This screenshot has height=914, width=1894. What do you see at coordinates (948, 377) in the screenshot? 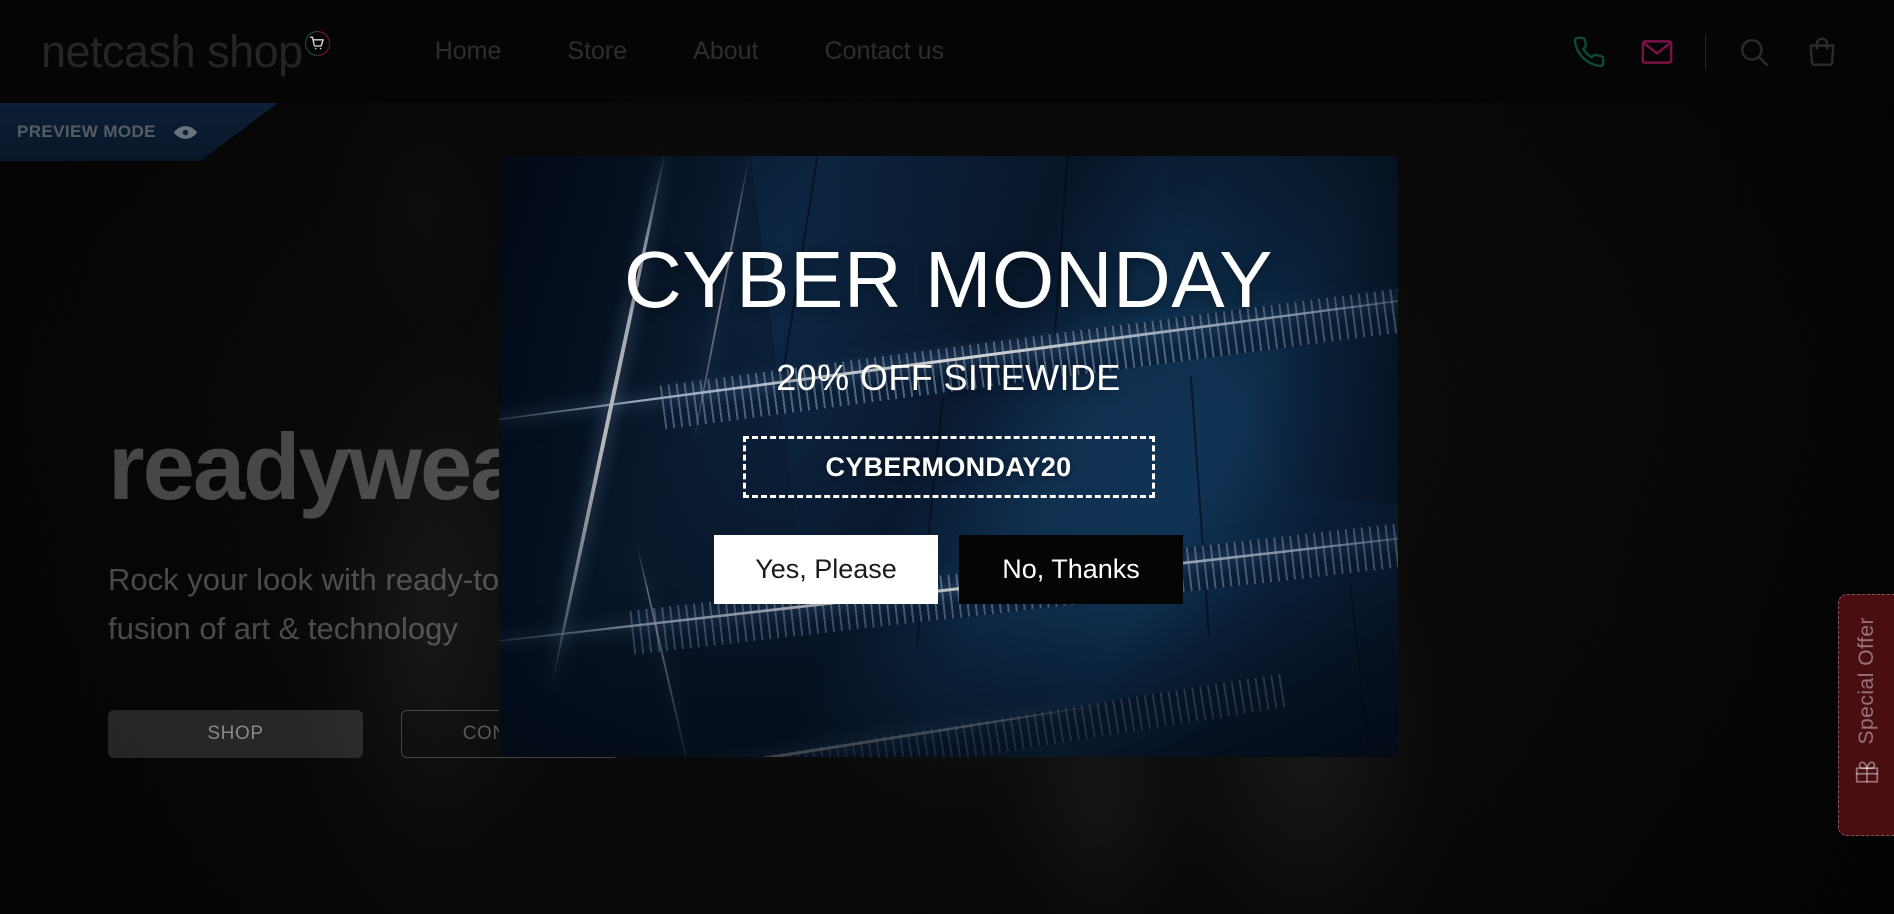
I see `modal-subtitle: 20% OFF SITEWIDE` at bounding box center [948, 377].